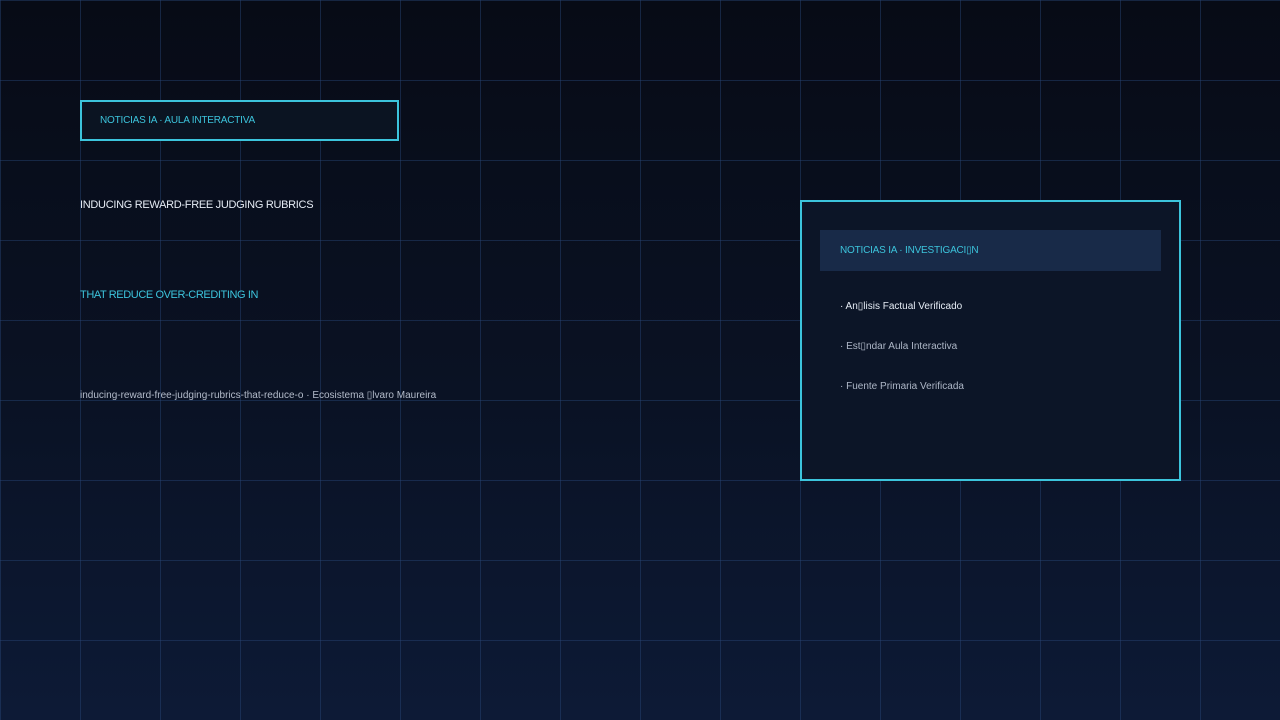 The width and height of the screenshot is (1280, 720). Describe the element at coordinates (990, 250) in the screenshot. I see `info-panel-header: NOTICIAS IA · INVESTIGACI▯N` at that location.